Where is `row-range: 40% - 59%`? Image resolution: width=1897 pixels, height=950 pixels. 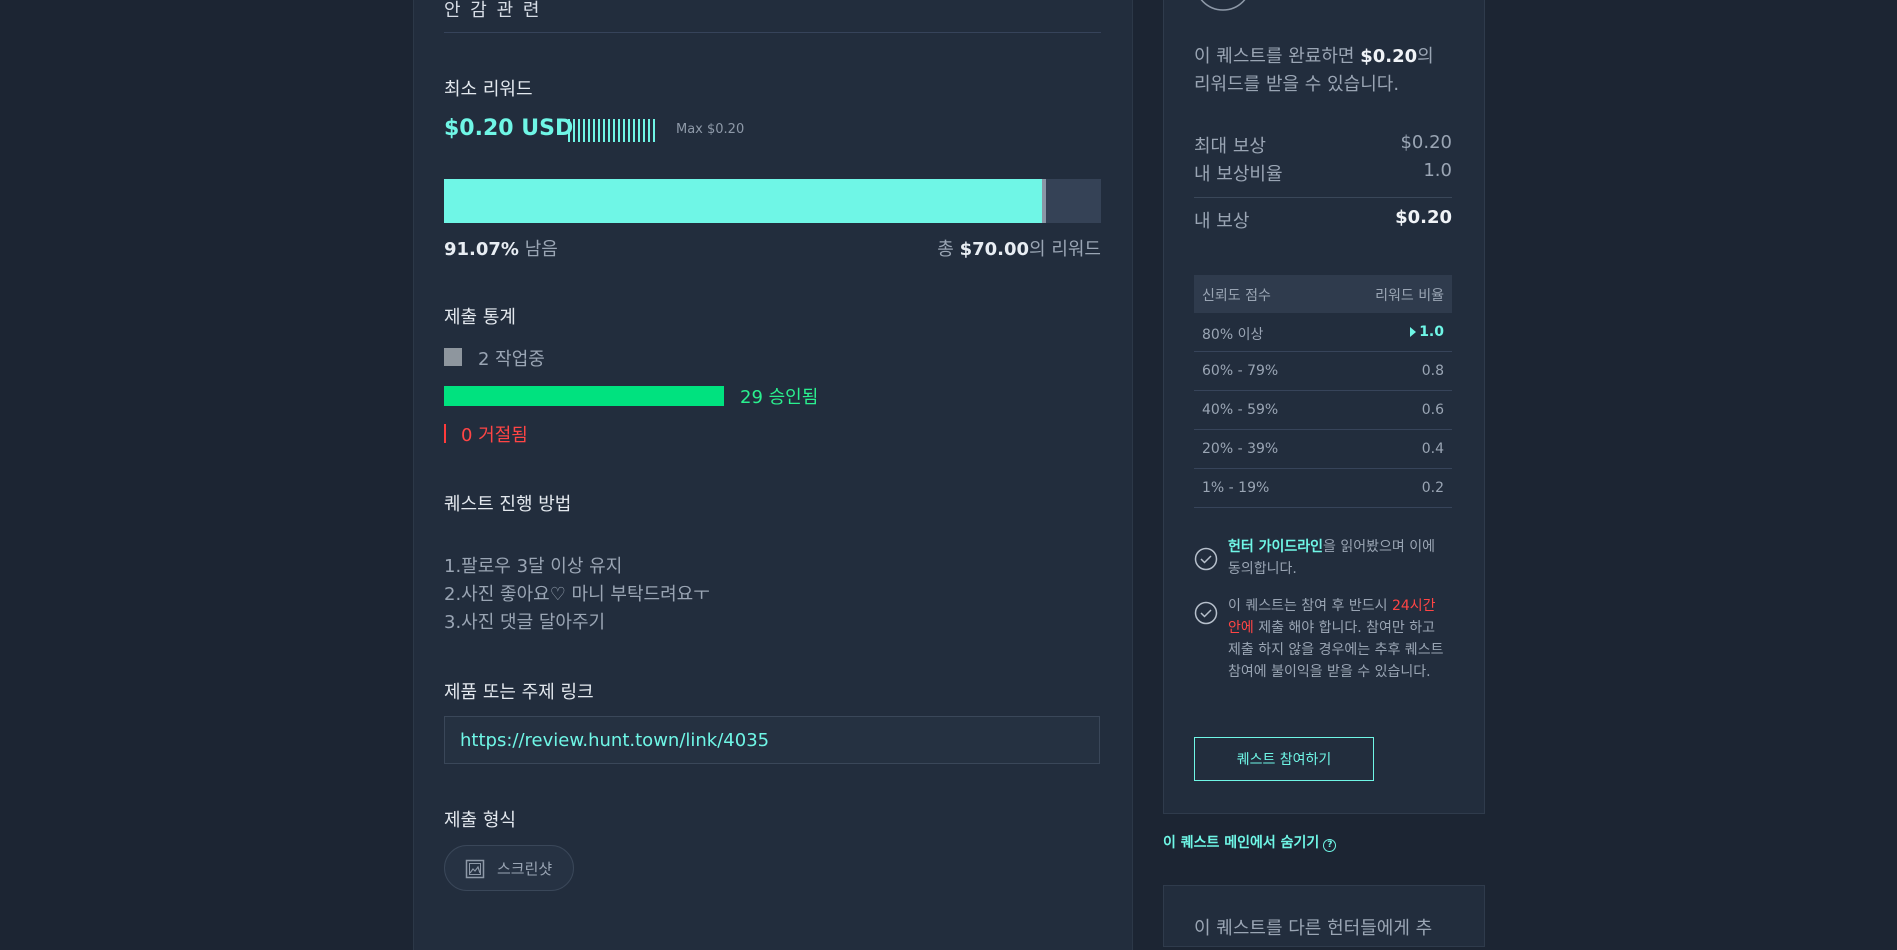 row-range: 40% - 59% is located at coordinates (1240, 410).